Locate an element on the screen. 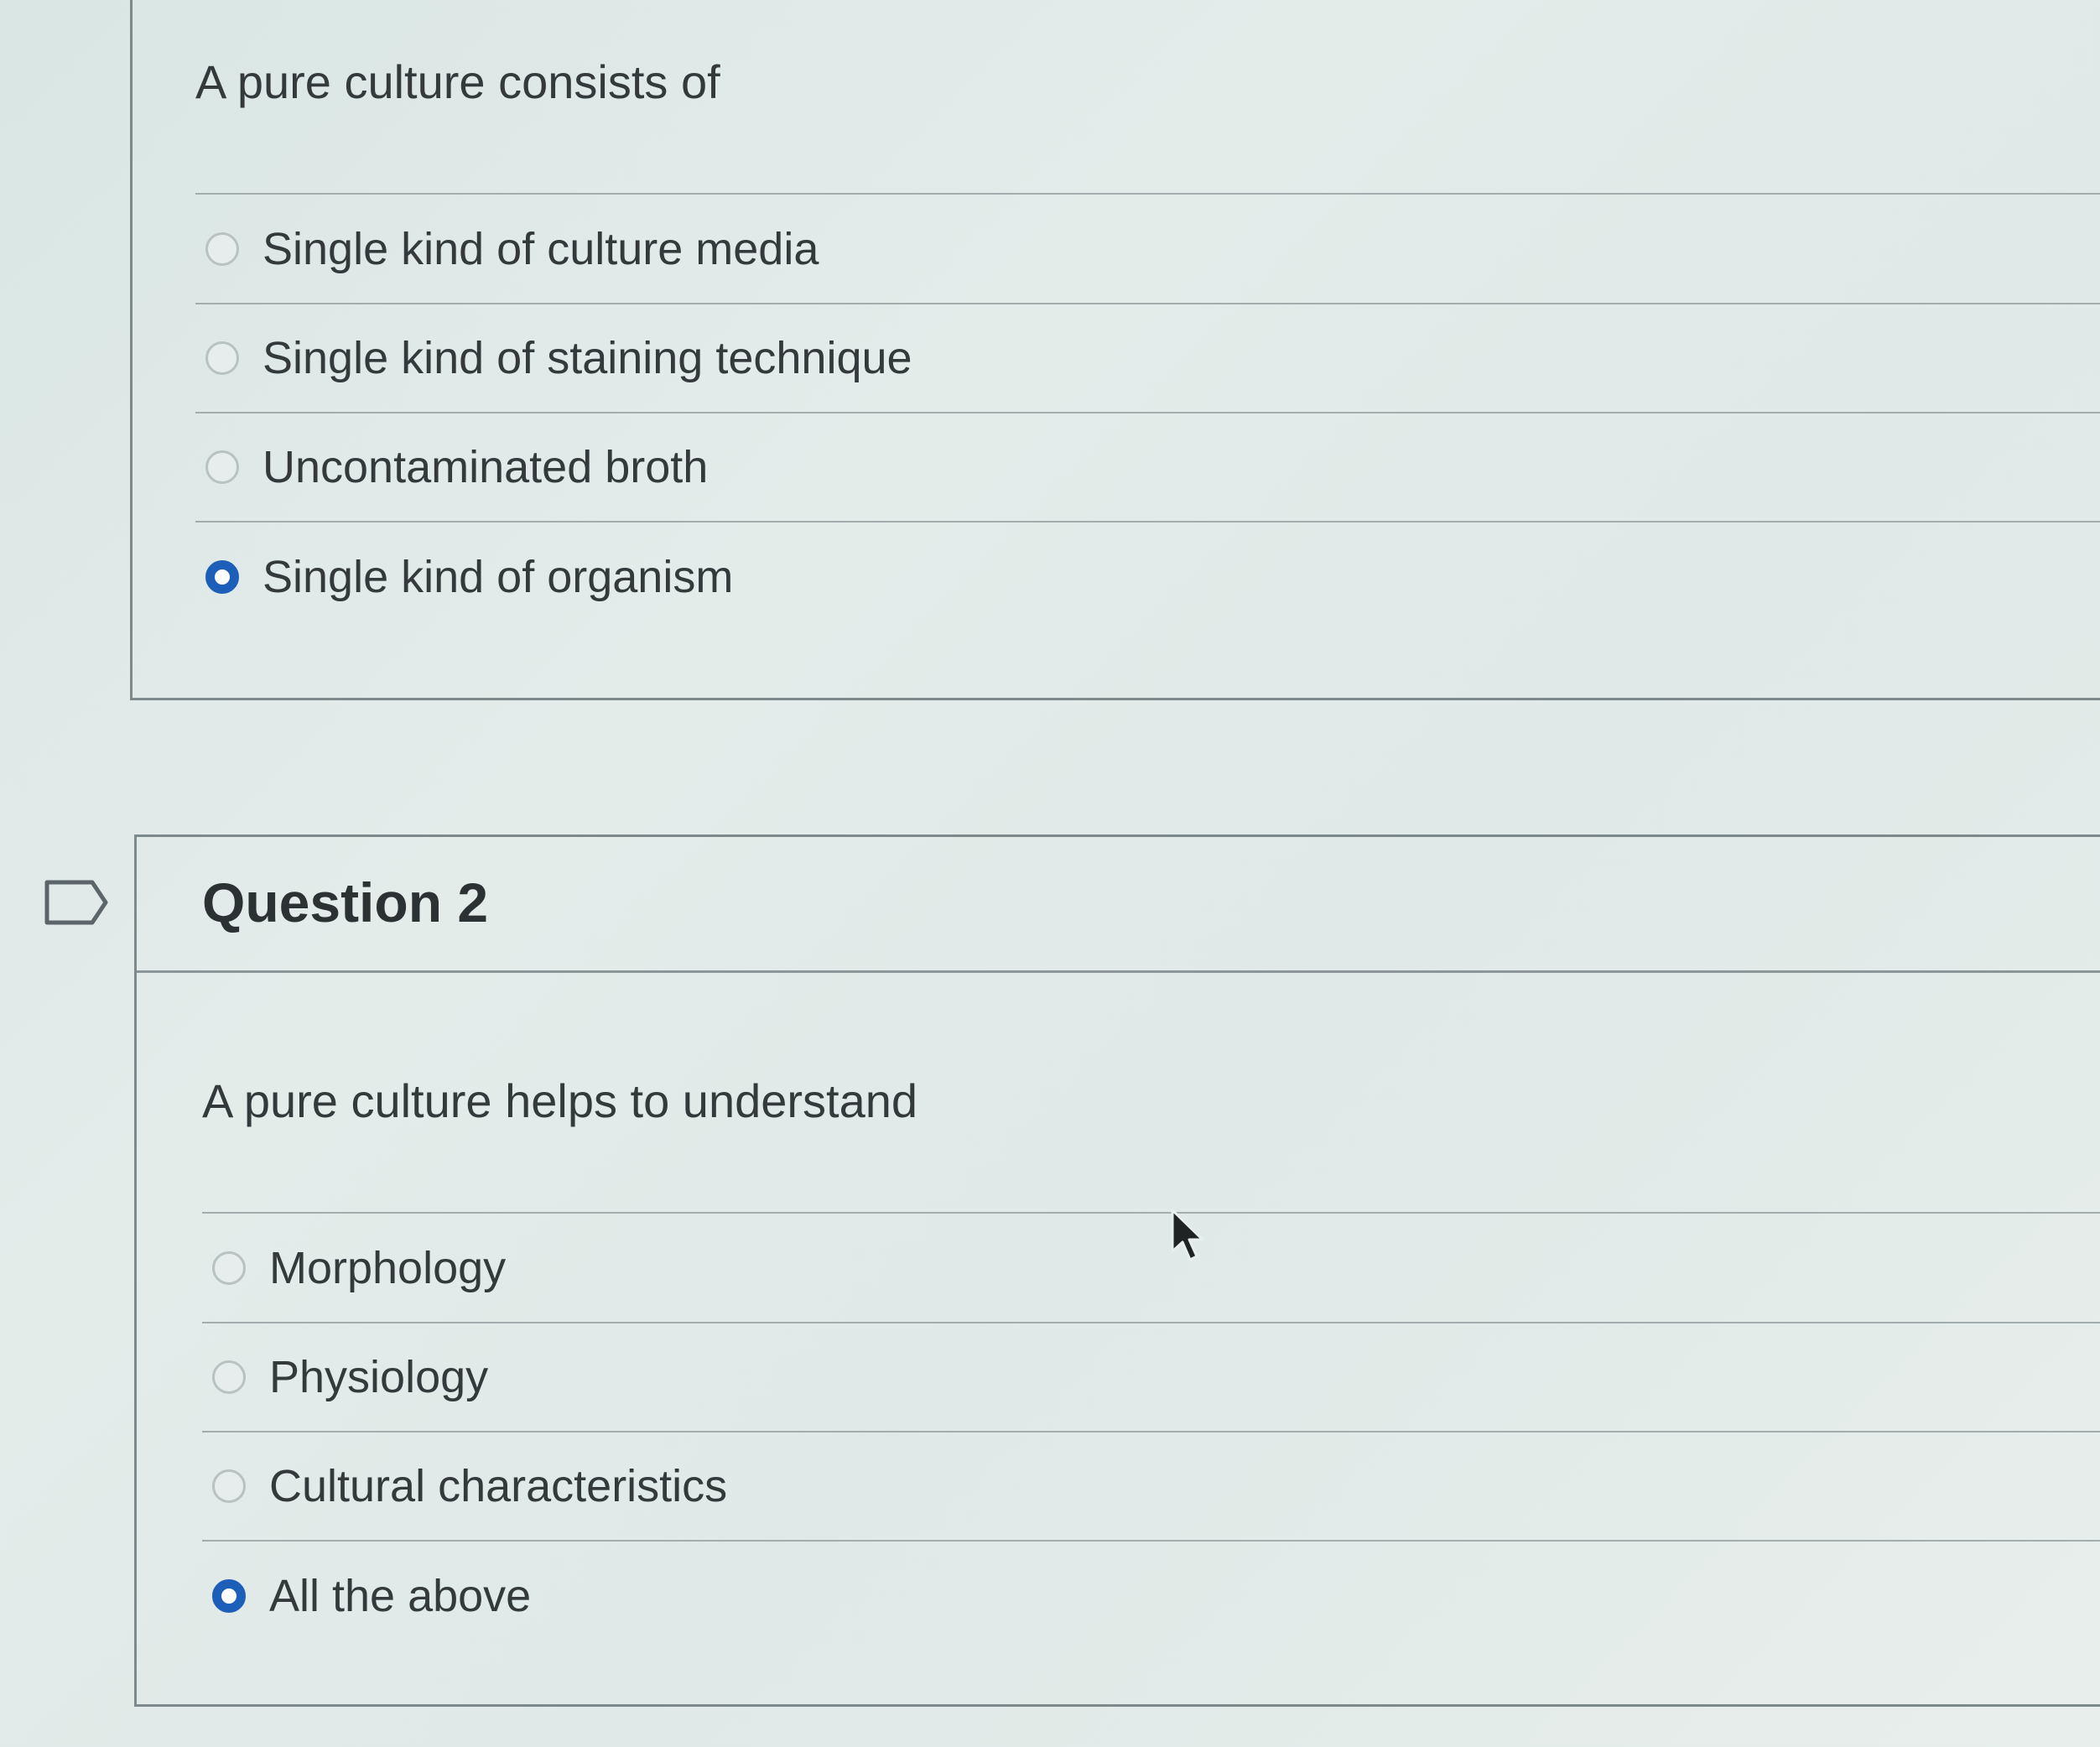 The width and height of the screenshot is (2100, 1747). flag-icon is located at coordinates (77, 902).